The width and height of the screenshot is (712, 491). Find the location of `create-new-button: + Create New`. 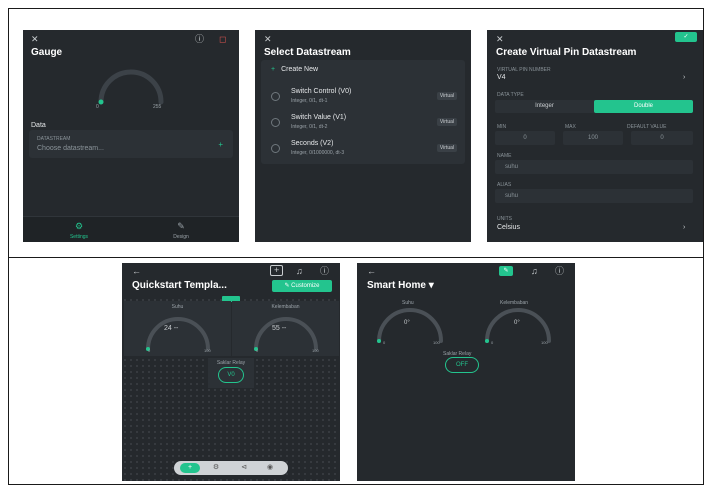

create-new-button: + Create New is located at coordinates (294, 69).